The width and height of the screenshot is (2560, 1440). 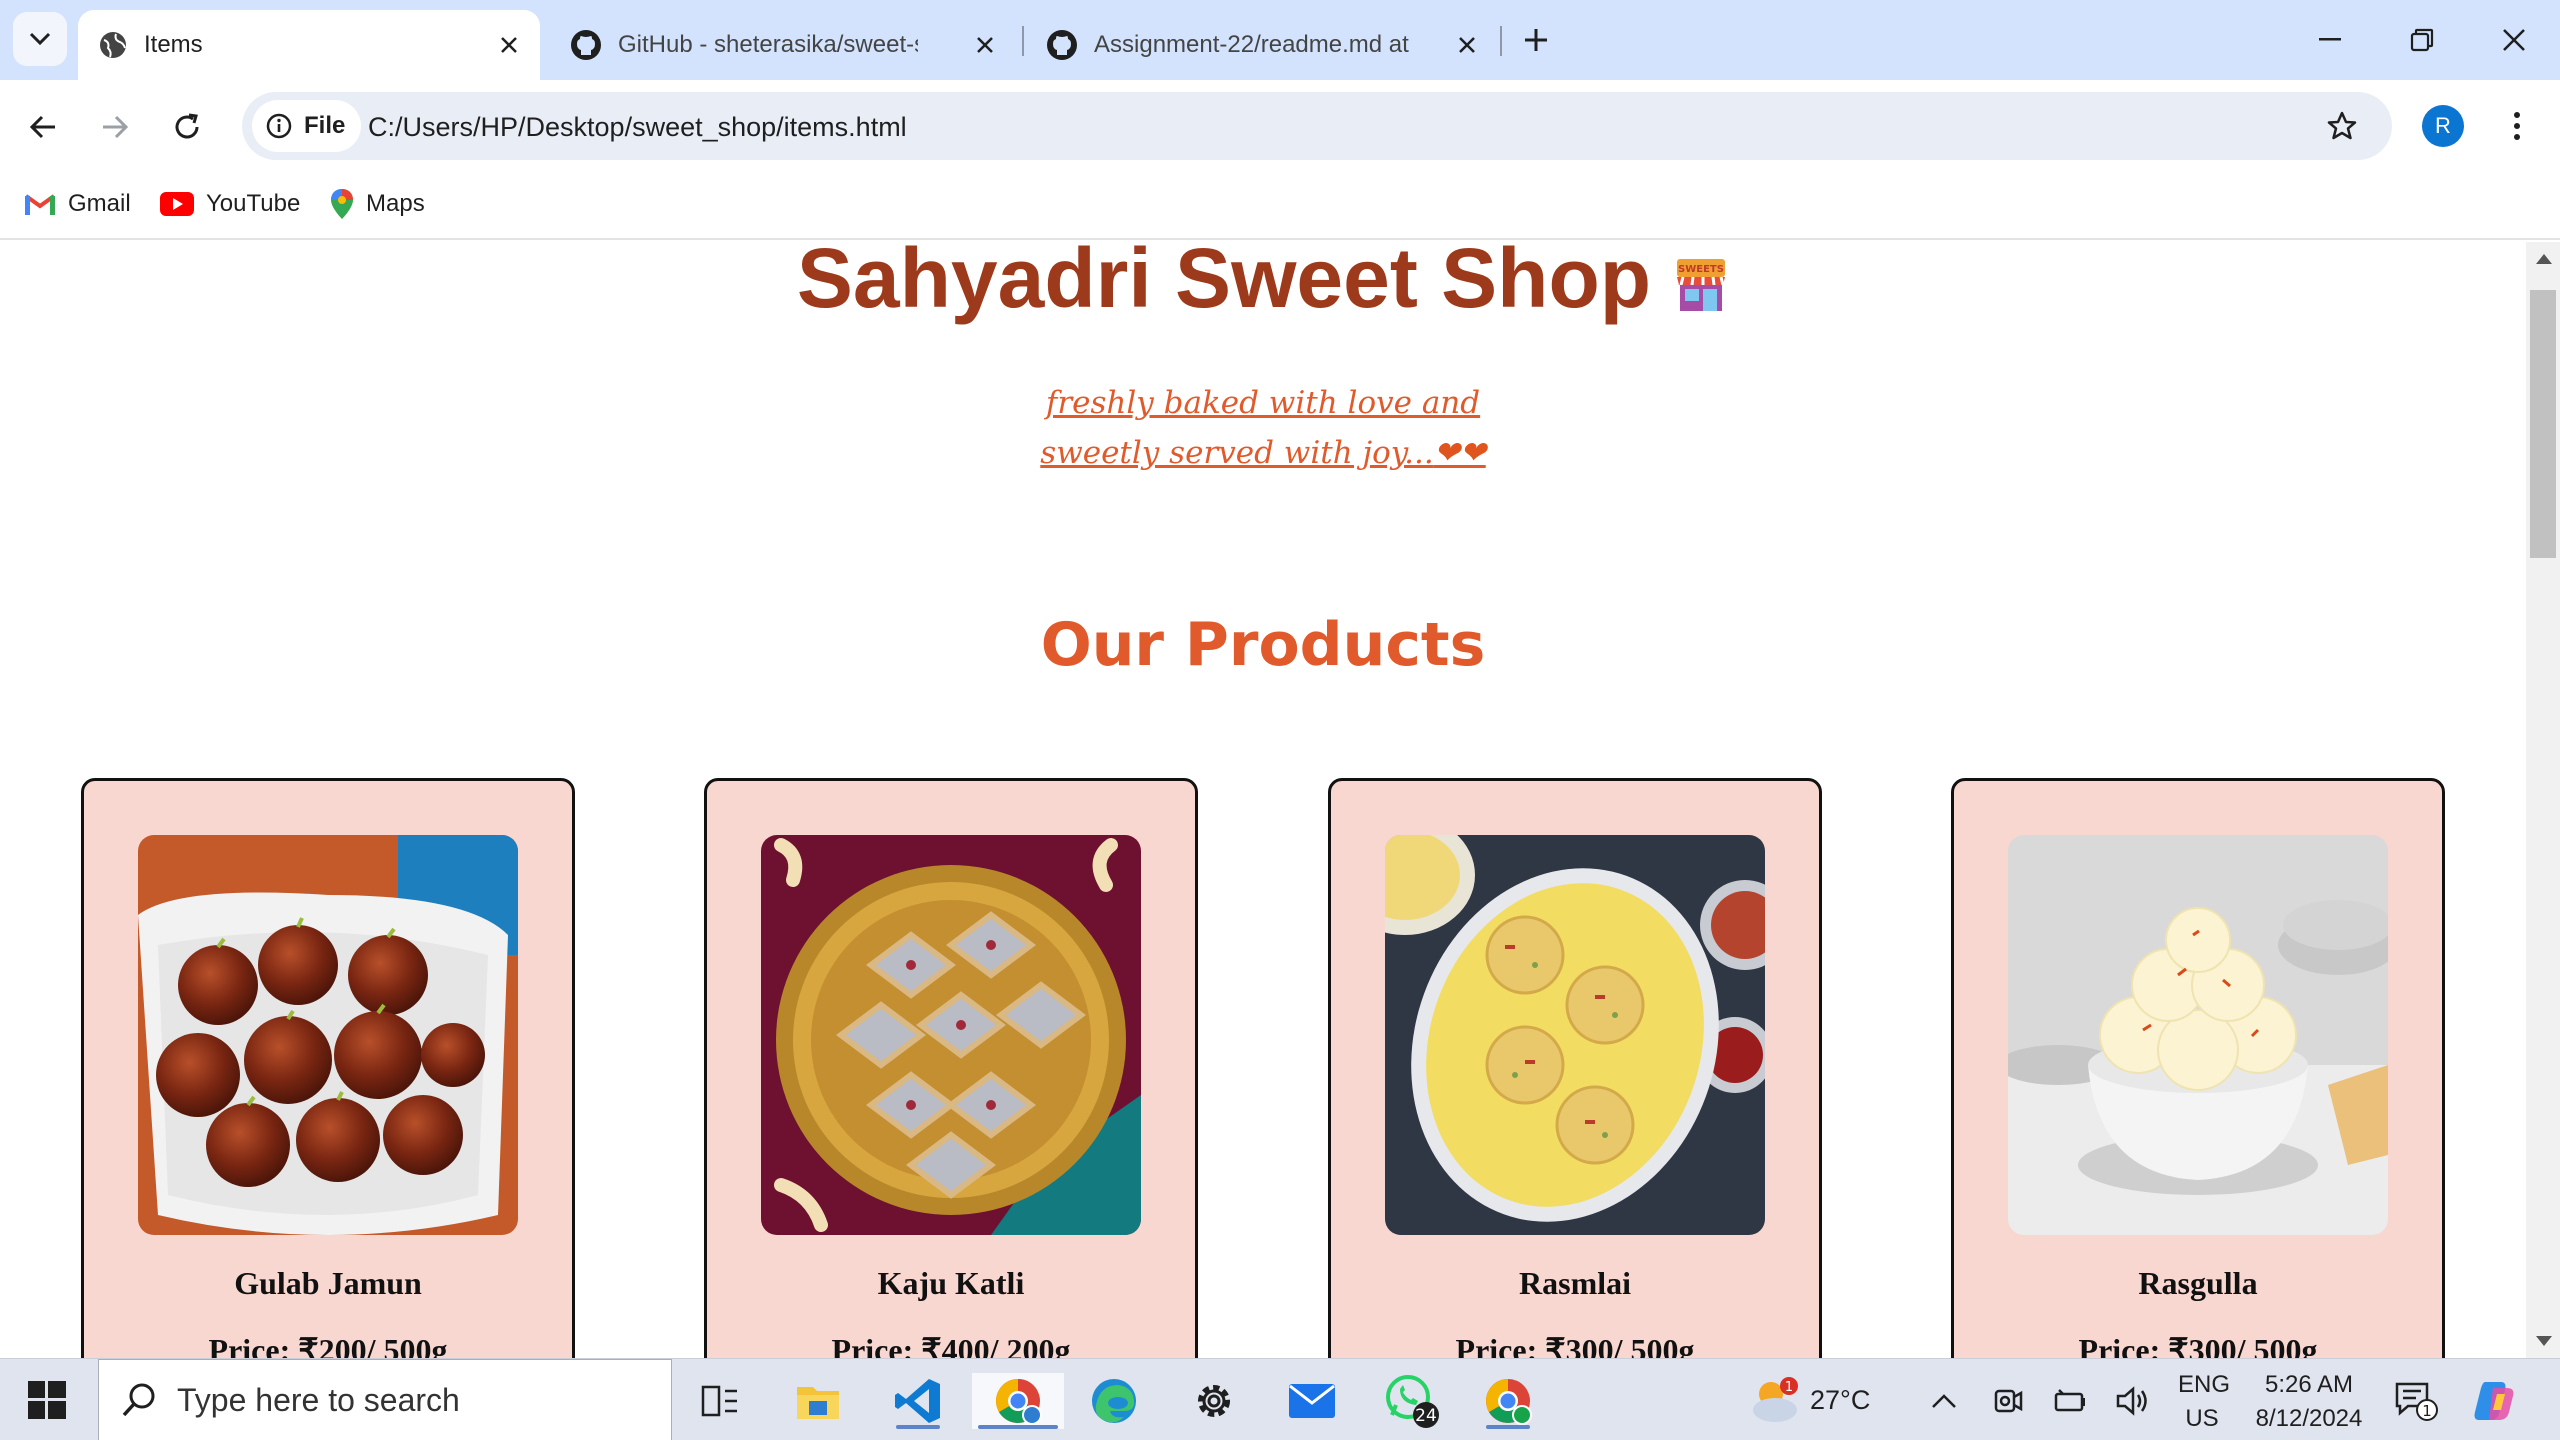 I want to click on restore-icon, so click(x=2422, y=40).